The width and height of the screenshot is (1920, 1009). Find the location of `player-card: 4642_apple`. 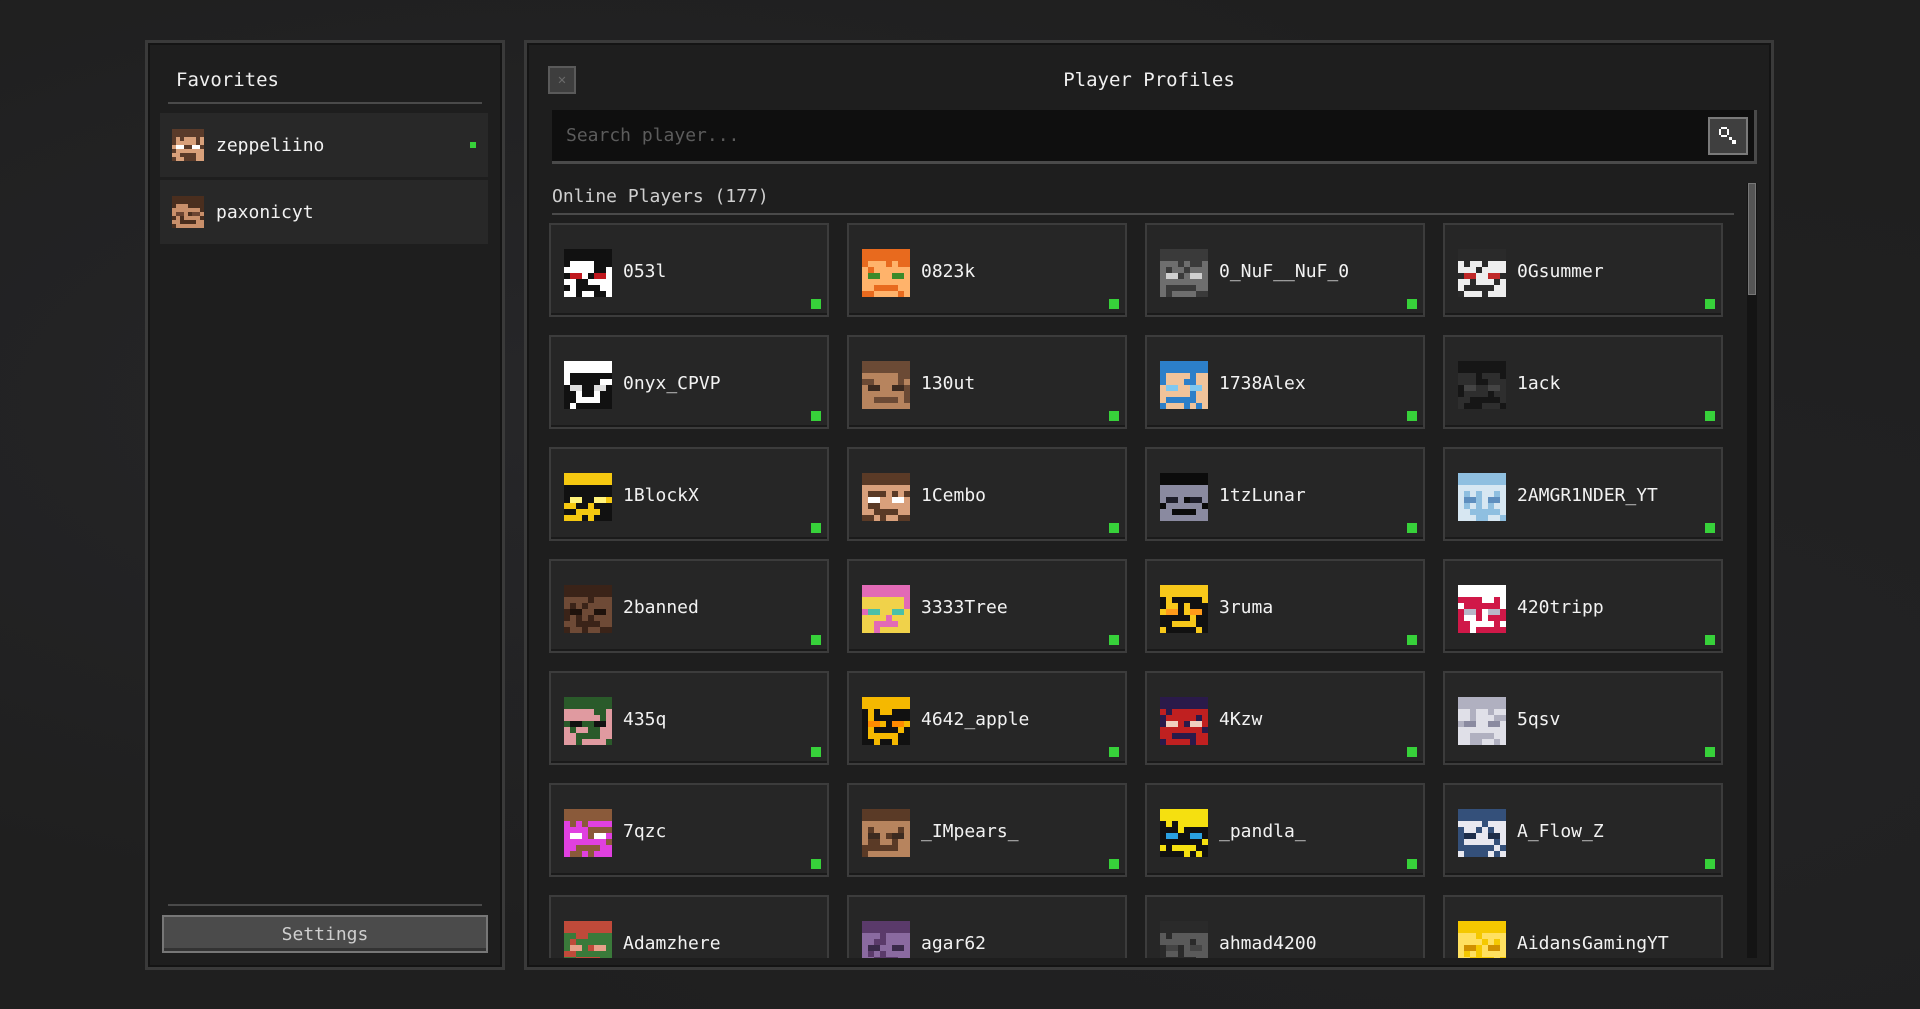

player-card: 4642_apple is located at coordinates (987, 718).